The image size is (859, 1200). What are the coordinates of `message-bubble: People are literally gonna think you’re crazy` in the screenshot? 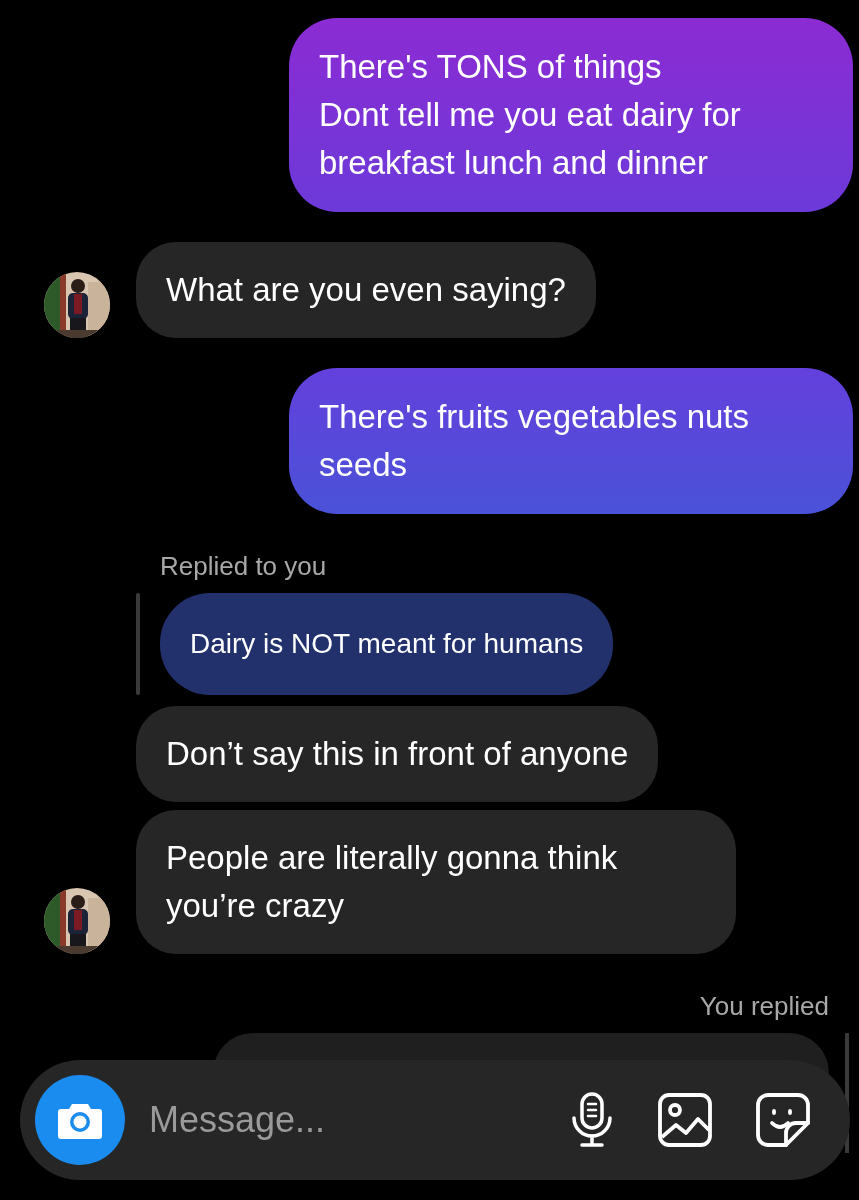 It's located at (436, 882).